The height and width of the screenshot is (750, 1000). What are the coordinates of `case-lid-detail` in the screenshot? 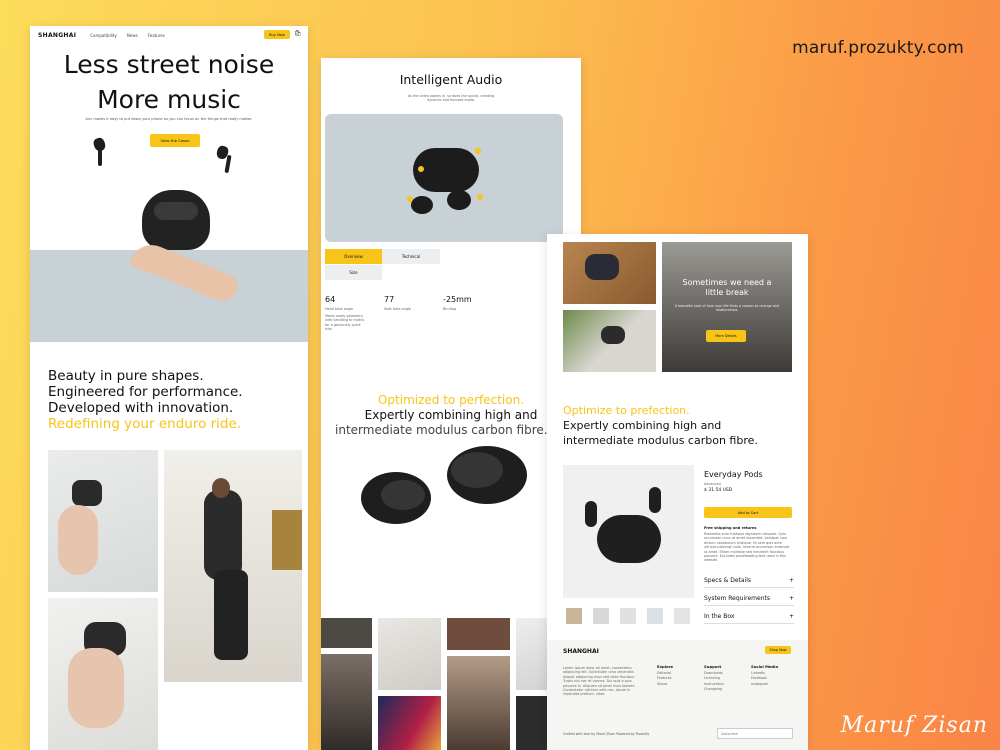 It's located at (176, 211).